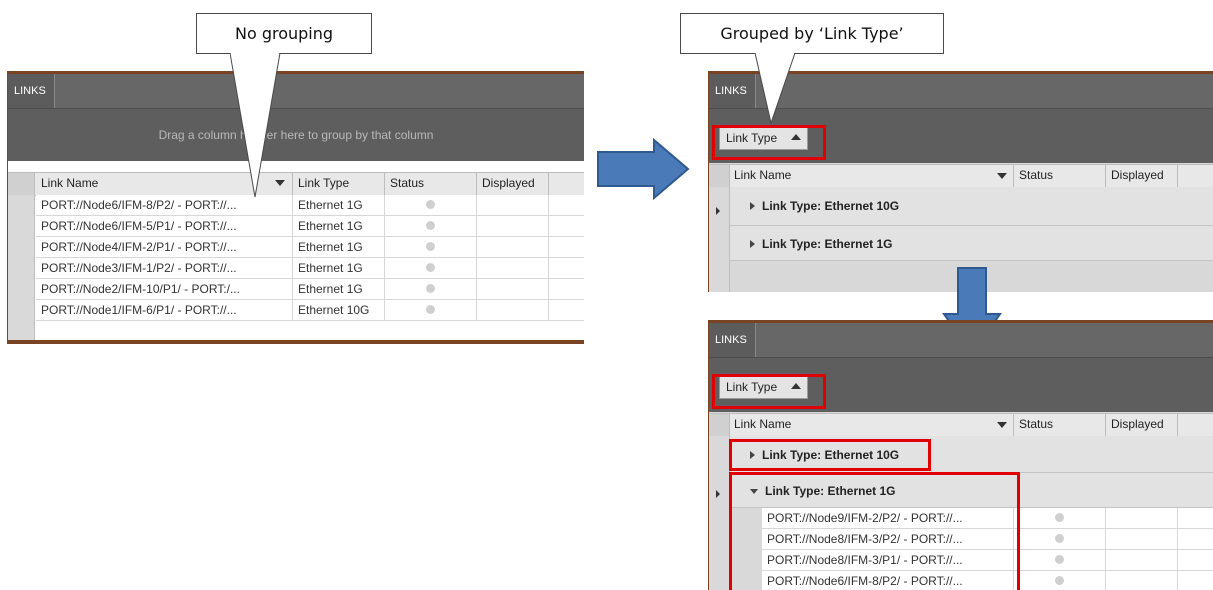 The height and width of the screenshot is (590, 1213). What do you see at coordinates (296, 342) in the screenshot?
I see `panel-bottom-border` at bounding box center [296, 342].